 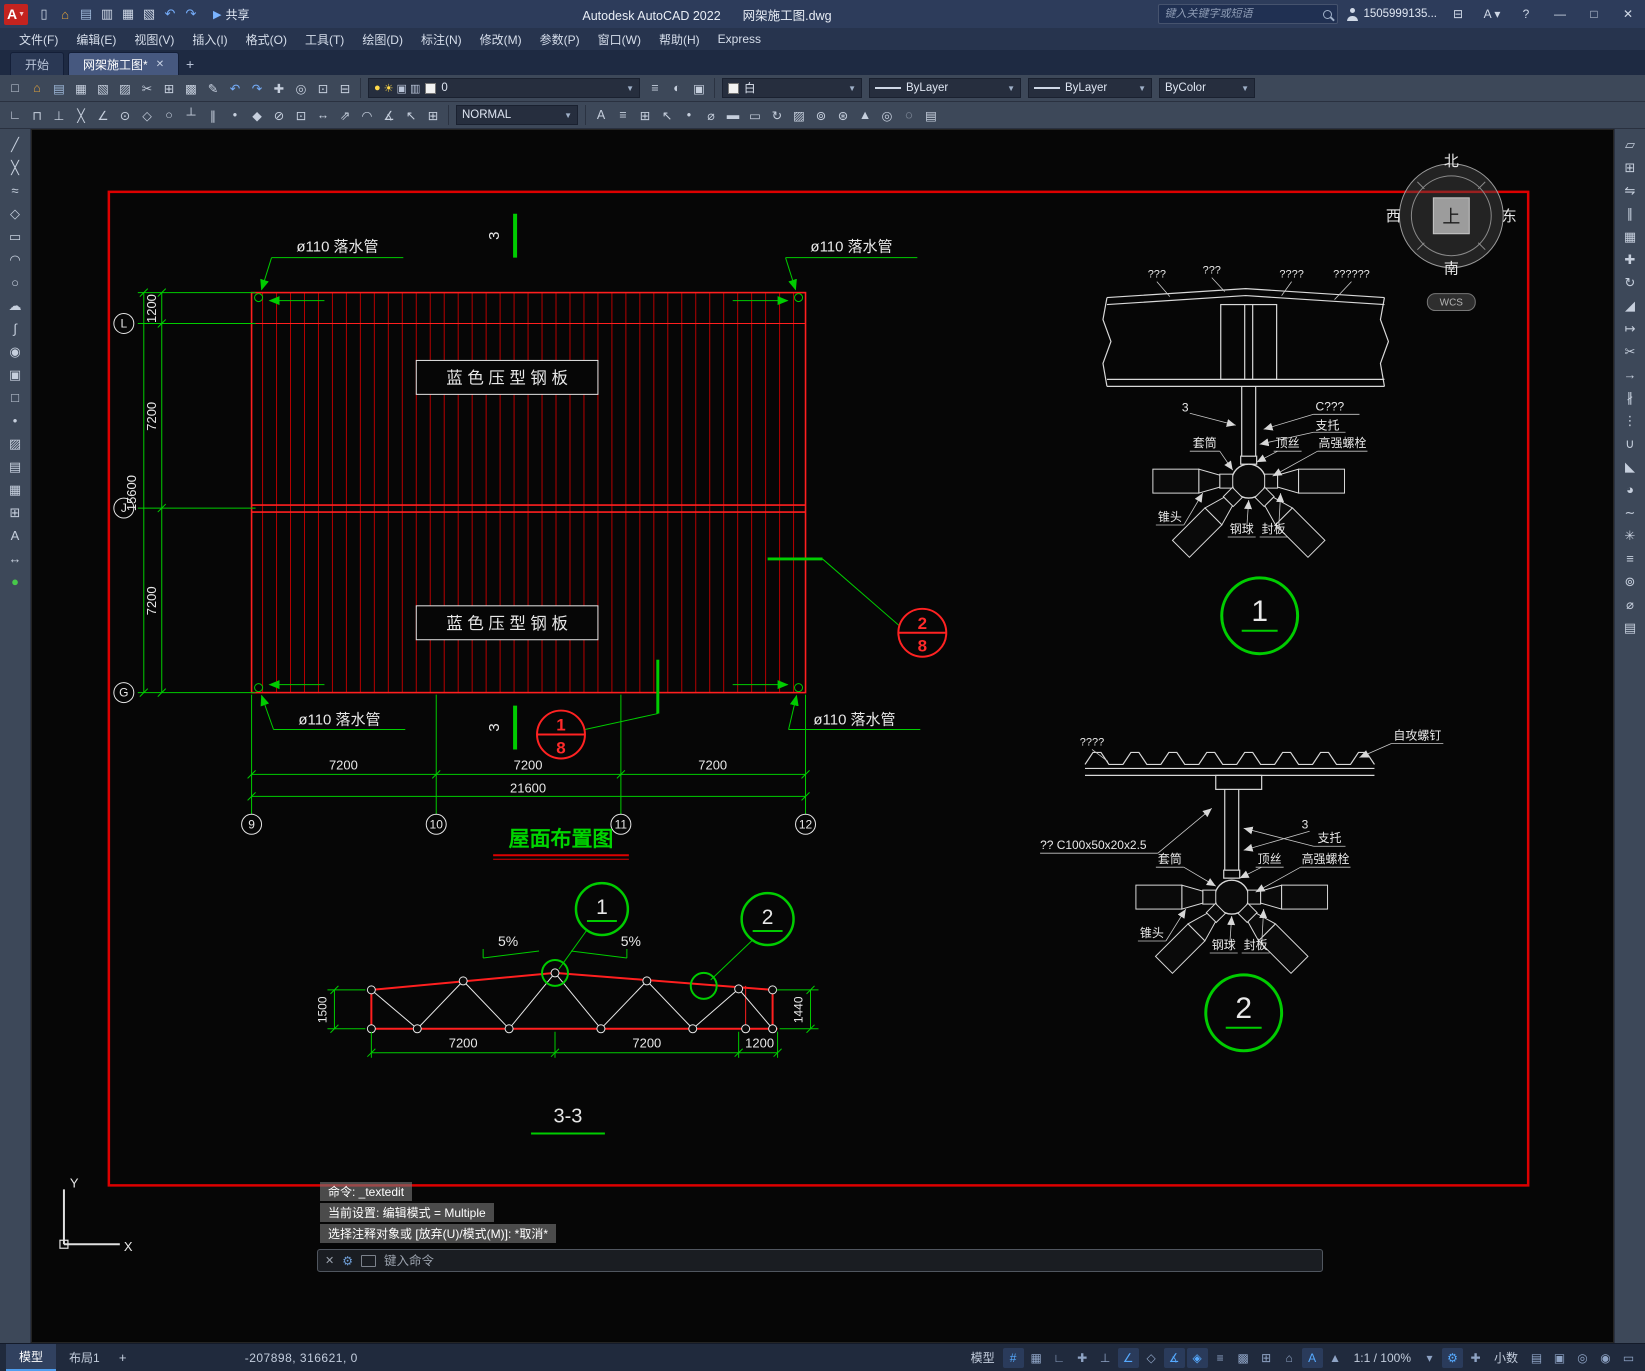 I want to click on snap-center-icon: ⊙, so click(x=125, y=115).